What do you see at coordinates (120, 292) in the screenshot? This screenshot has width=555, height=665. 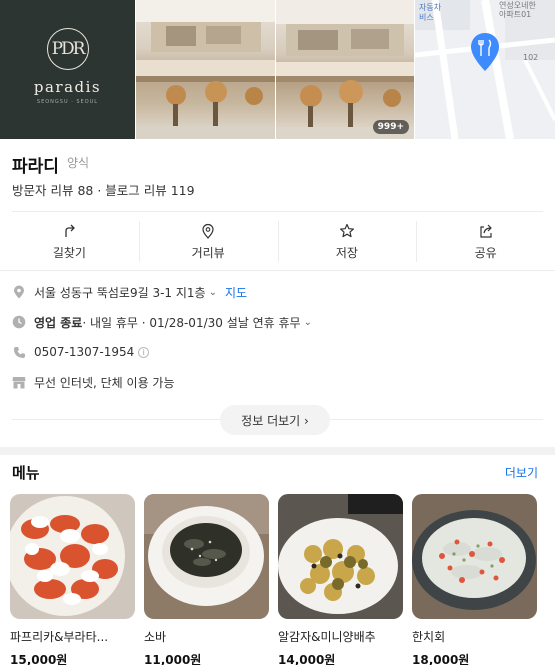 I see `address-text: 서울 성동구 뚝섬로9길 3-1 지1층` at bounding box center [120, 292].